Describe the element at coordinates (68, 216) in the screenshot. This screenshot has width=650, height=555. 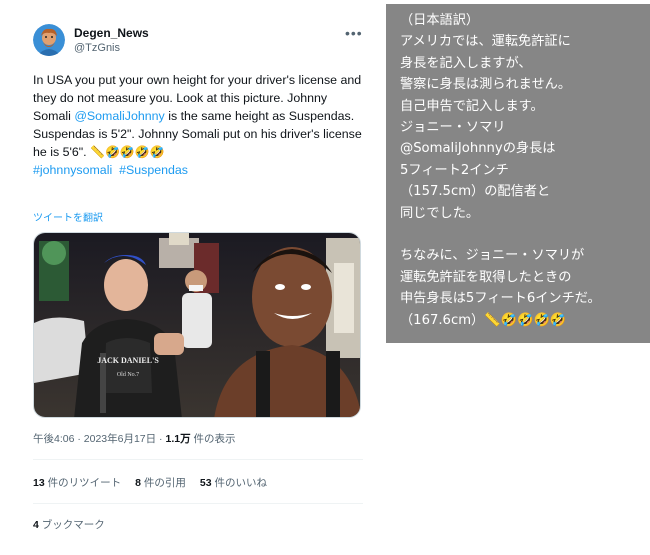
I see `translate-tweet-link: ツイートを翻訳` at that location.